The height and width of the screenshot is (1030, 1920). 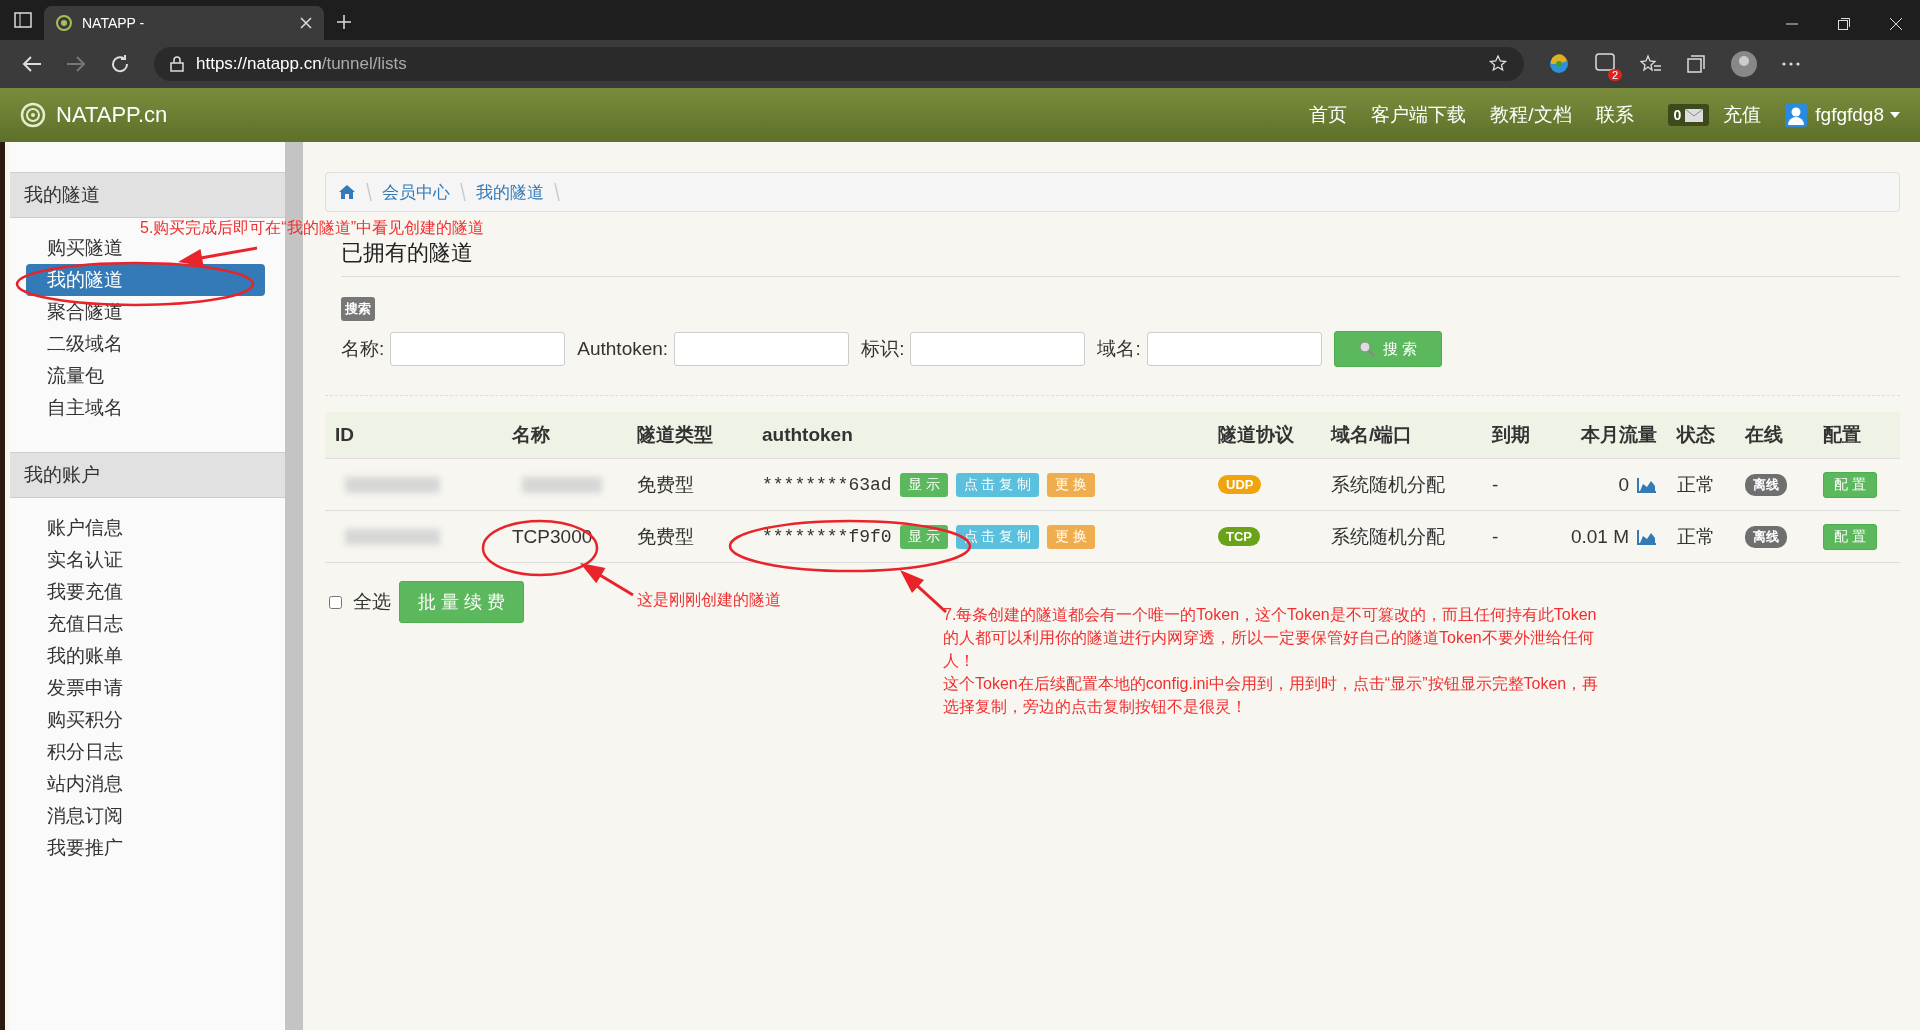 I want to click on forward-icon, so click(x=76, y=64).